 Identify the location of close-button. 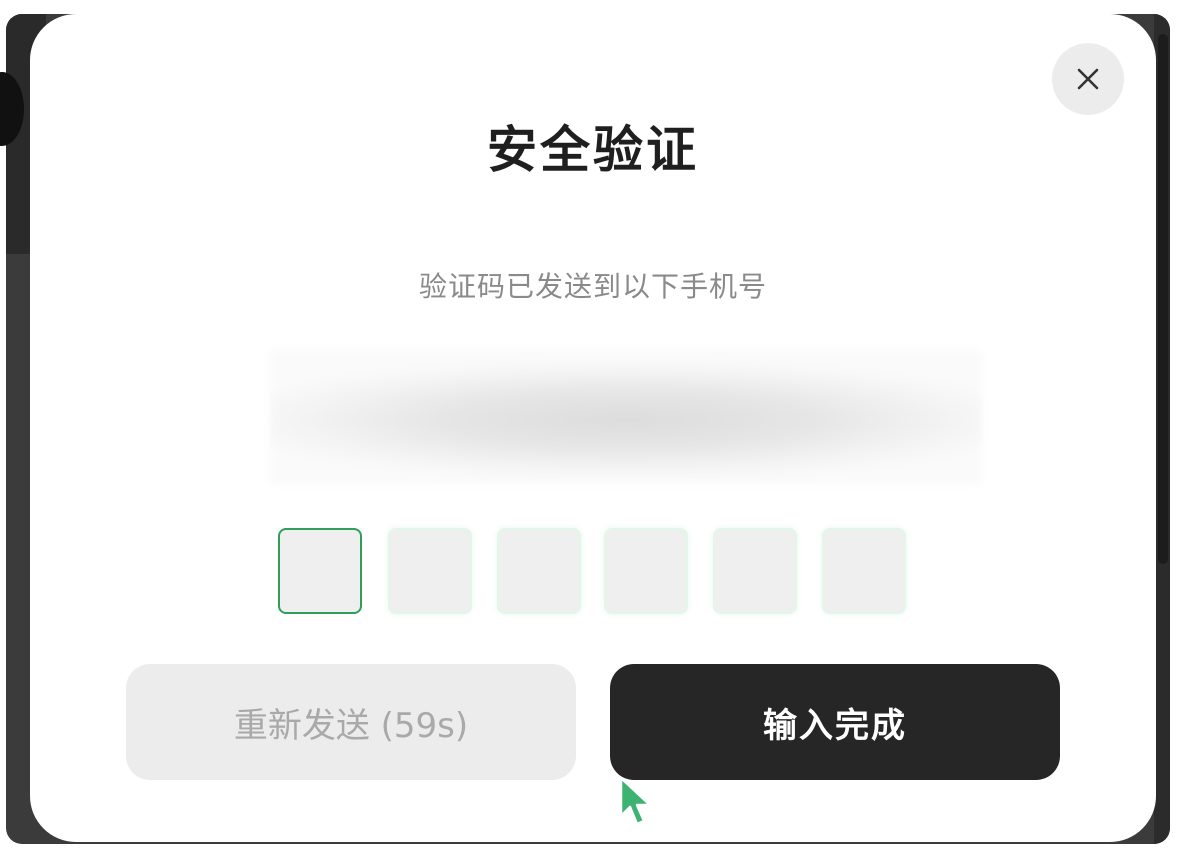
(1088, 79).